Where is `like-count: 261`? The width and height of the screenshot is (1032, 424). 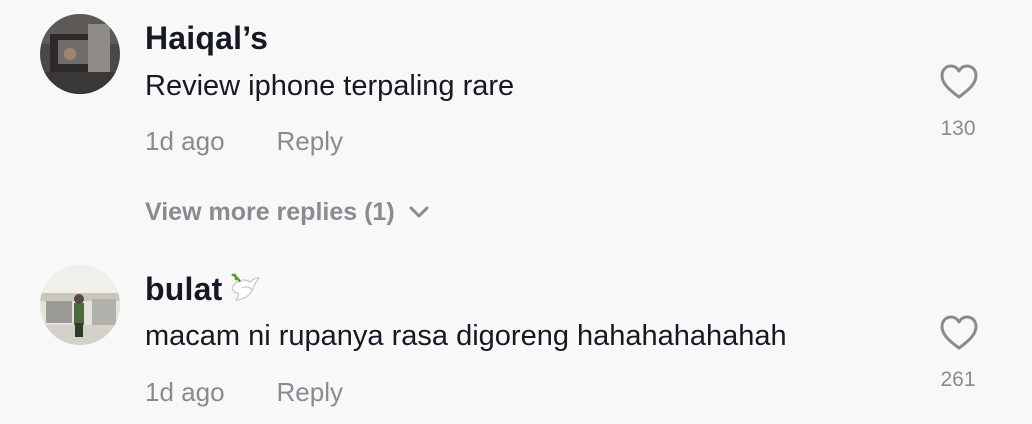
like-count: 261 is located at coordinates (958, 379).